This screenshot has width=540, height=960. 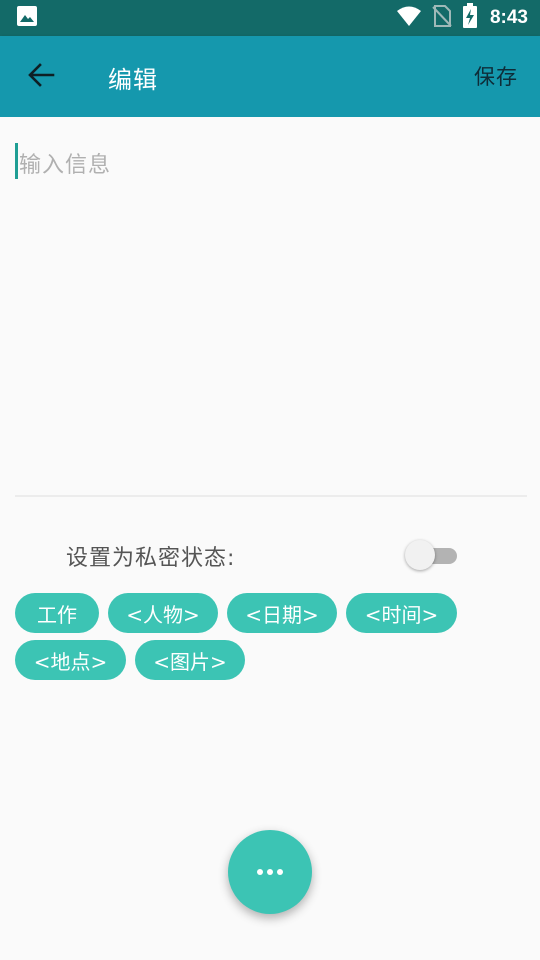 I want to click on more-fab-button, so click(x=270, y=872).